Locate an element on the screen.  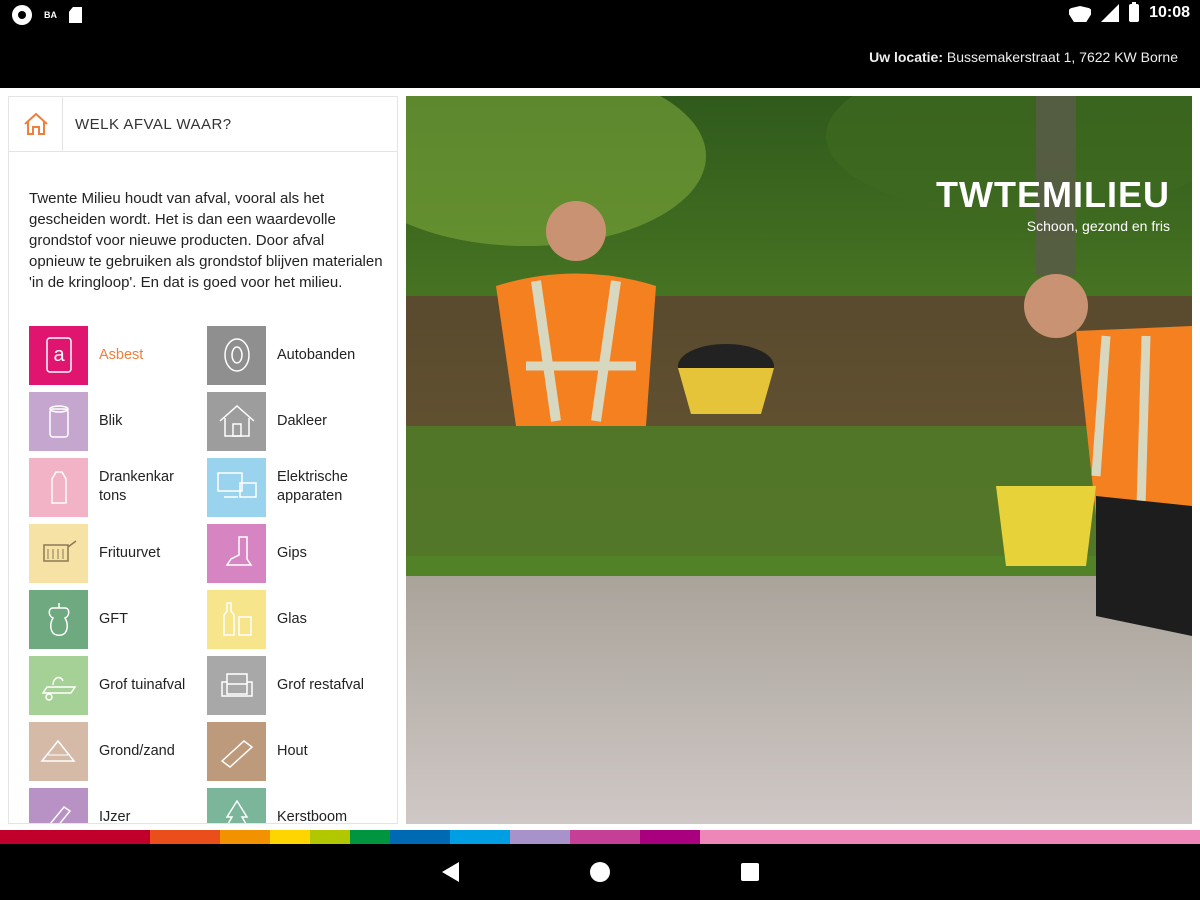
category-label: IJzer is located at coordinates (115, 816).